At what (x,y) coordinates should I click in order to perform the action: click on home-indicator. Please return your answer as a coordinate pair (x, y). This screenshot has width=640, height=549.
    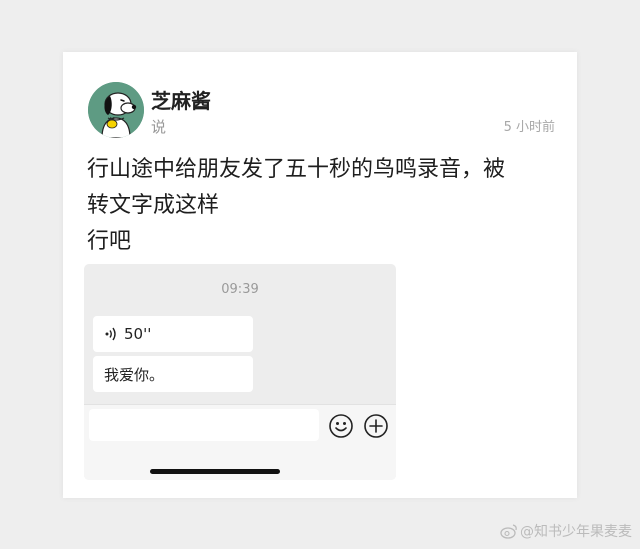
    Looking at the image, I should click on (215, 471).